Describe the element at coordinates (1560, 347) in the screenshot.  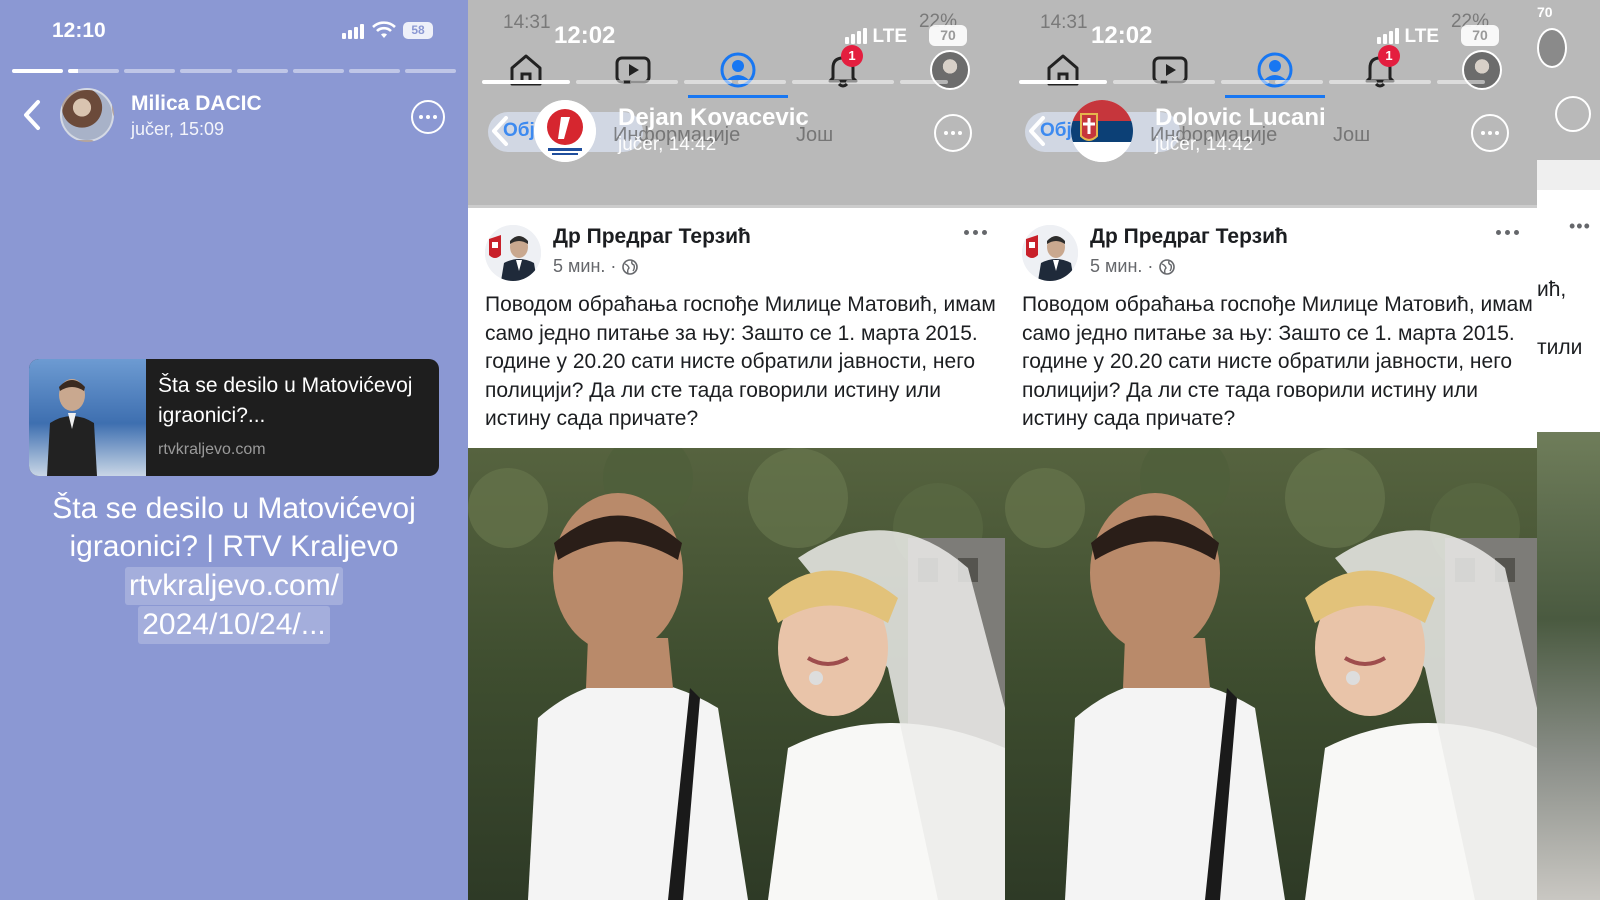
I see `post-text-fragment: тили` at that location.